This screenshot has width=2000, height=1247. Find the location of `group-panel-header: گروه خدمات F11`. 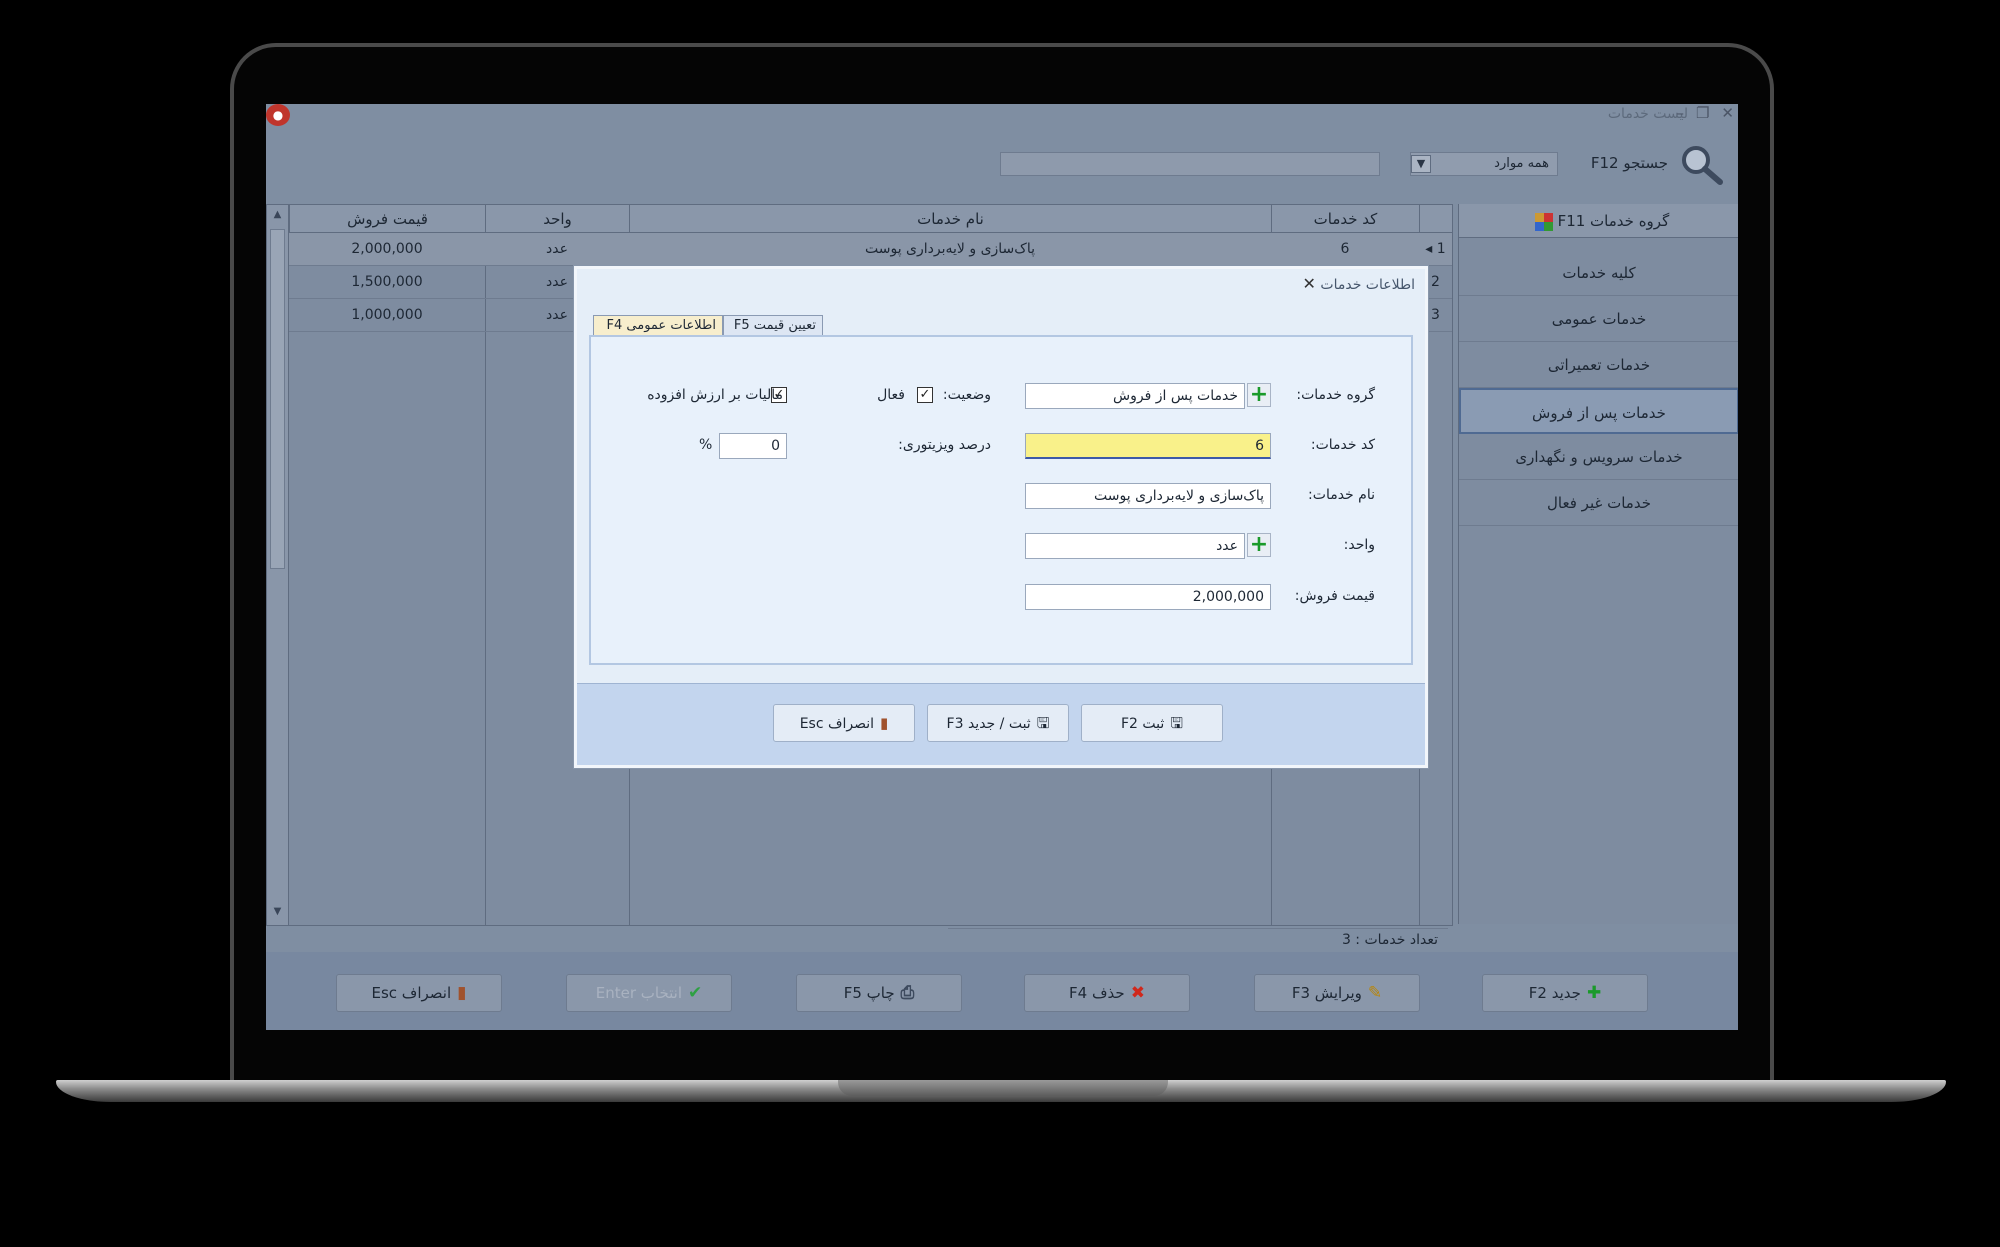

group-panel-header: گروه خدمات F11 is located at coordinates (1598, 221).